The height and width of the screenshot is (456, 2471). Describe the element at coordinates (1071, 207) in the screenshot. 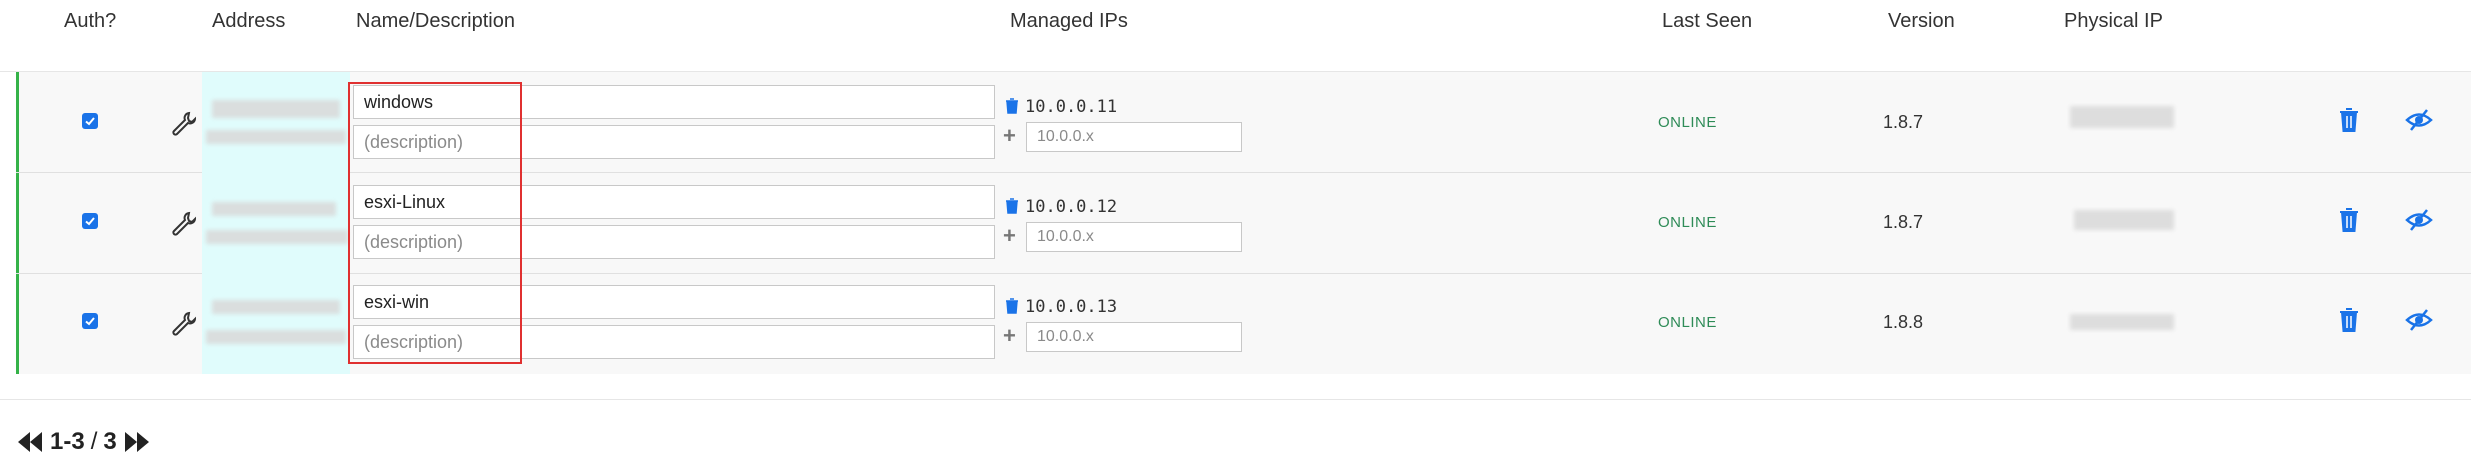

I see `managed-ip-value: 10.0.0.12` at that location.